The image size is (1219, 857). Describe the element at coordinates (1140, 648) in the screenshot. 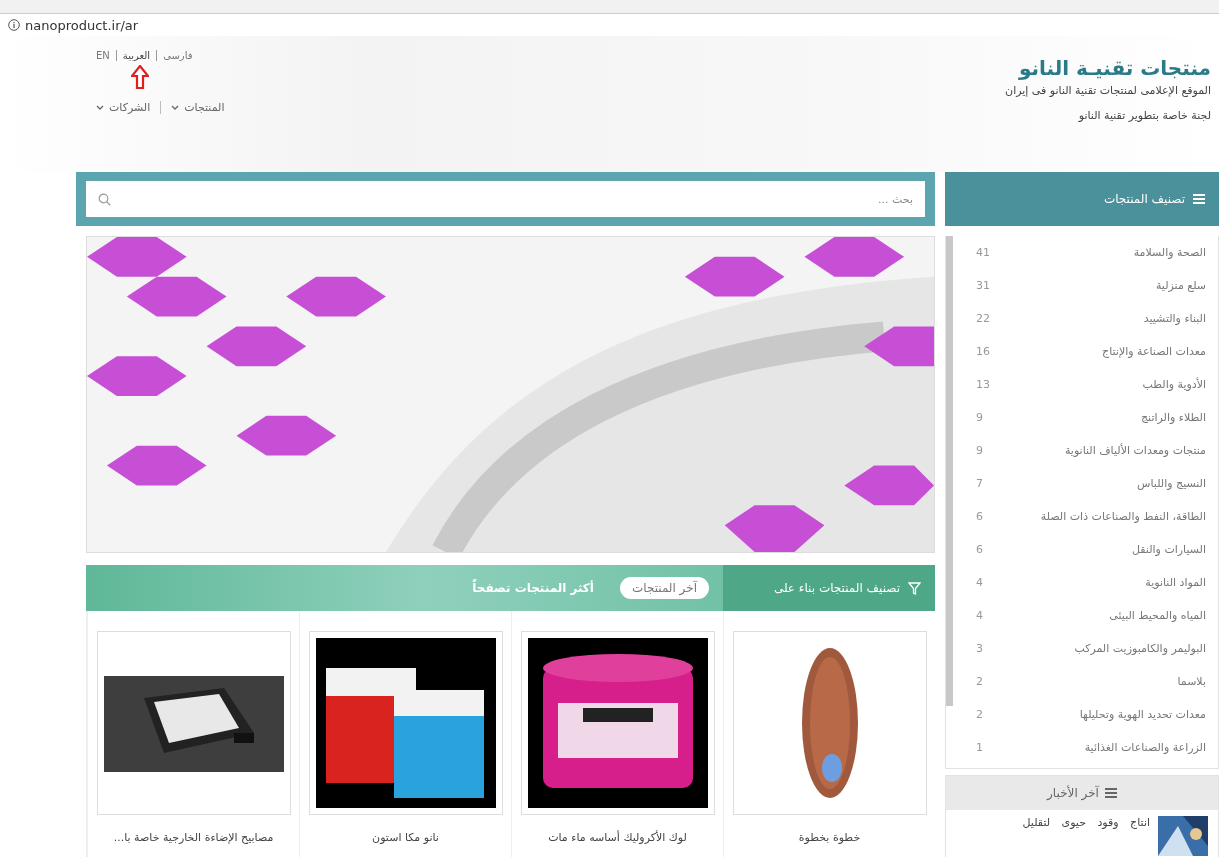

I see `category-link: البوليمر والكامبوزيت المركب` at that location.